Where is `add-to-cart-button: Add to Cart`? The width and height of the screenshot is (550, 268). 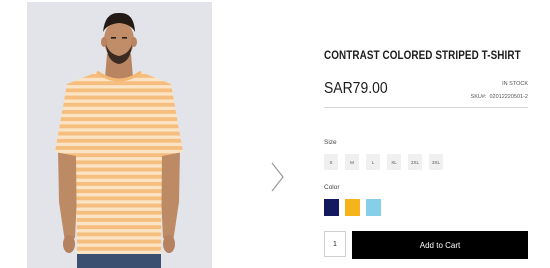
add-to-cart-button: Add to Cart is located at coordinates (440, 245).